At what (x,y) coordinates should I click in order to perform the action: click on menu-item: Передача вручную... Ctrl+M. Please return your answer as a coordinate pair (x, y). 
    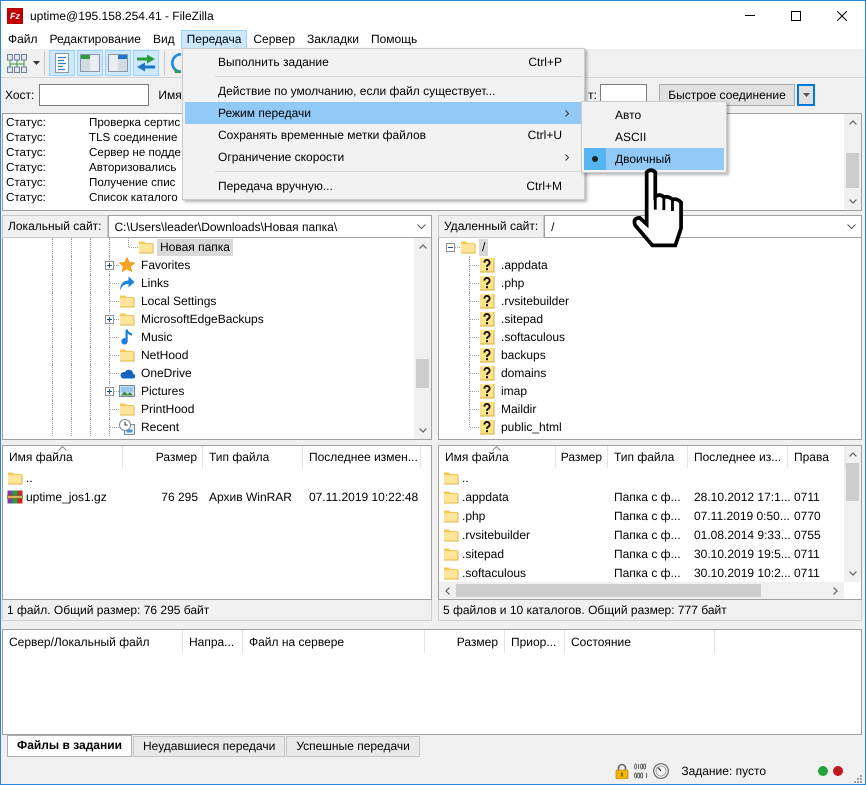
    Looking at the image, I should click on (383, 186).